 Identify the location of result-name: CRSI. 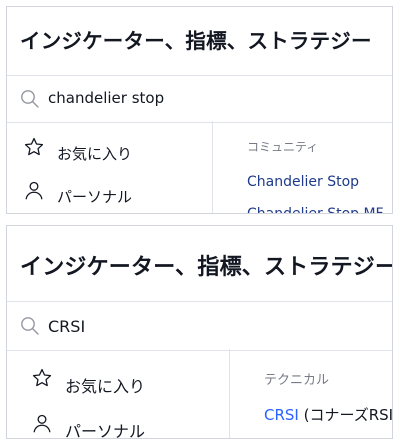
(281, 415).